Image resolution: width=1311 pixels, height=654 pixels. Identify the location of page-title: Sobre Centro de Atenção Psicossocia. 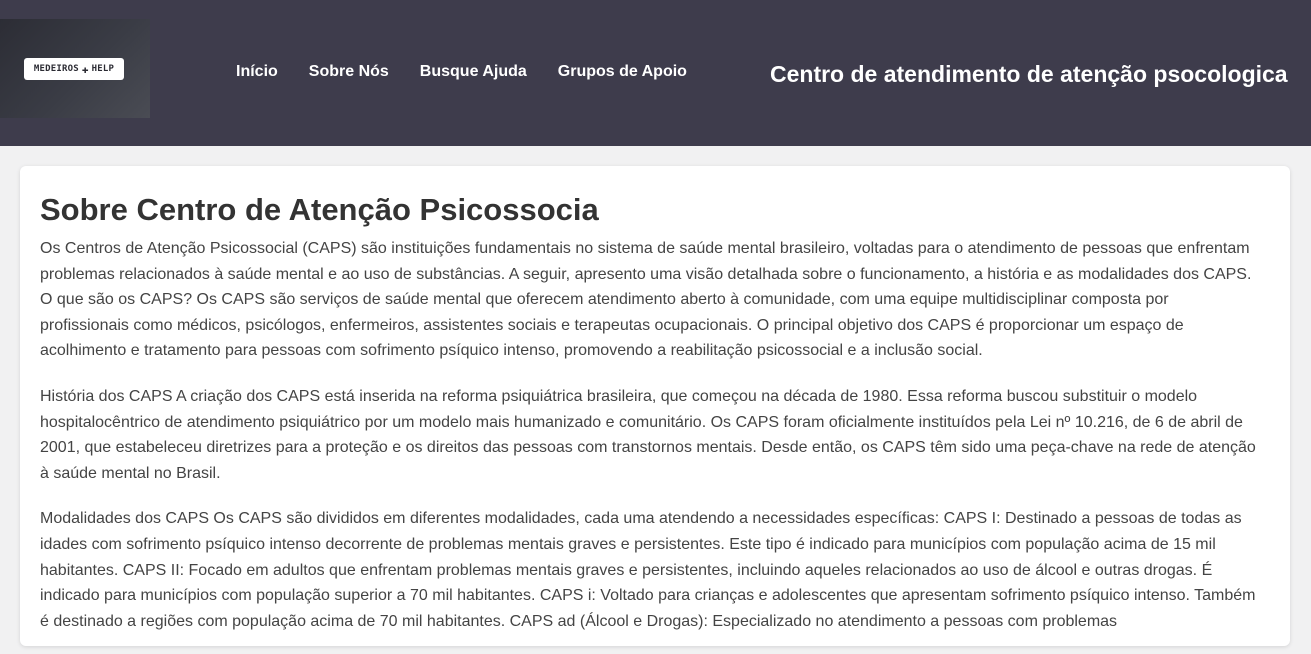
(319, 209).